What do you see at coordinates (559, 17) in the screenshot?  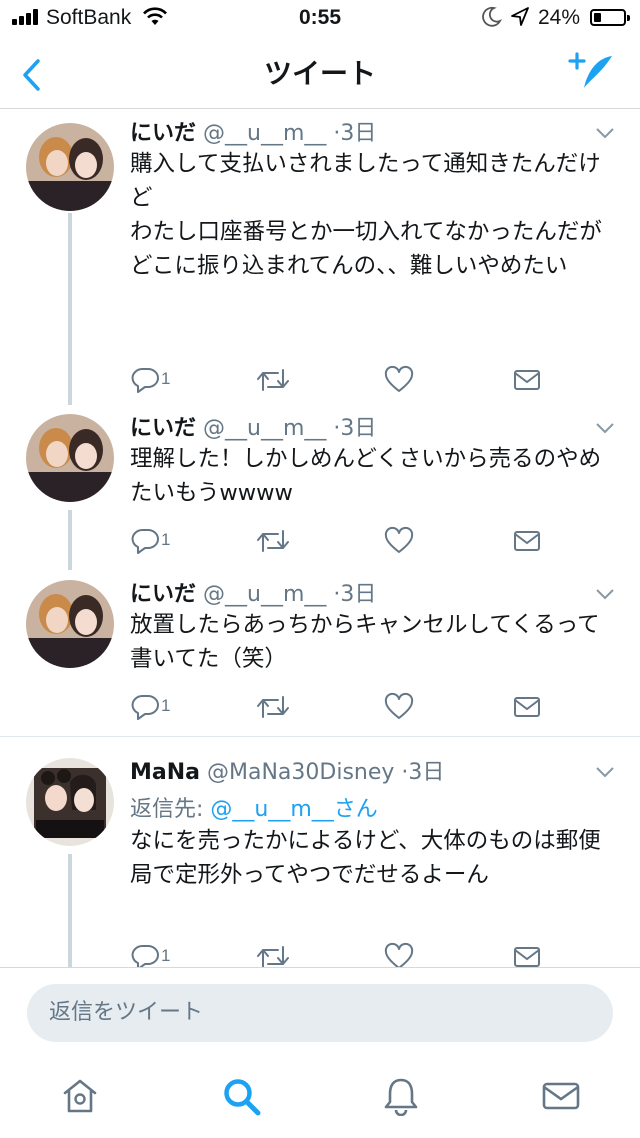 I see `battery-percent: 24%` at bounding box center [559, 17].